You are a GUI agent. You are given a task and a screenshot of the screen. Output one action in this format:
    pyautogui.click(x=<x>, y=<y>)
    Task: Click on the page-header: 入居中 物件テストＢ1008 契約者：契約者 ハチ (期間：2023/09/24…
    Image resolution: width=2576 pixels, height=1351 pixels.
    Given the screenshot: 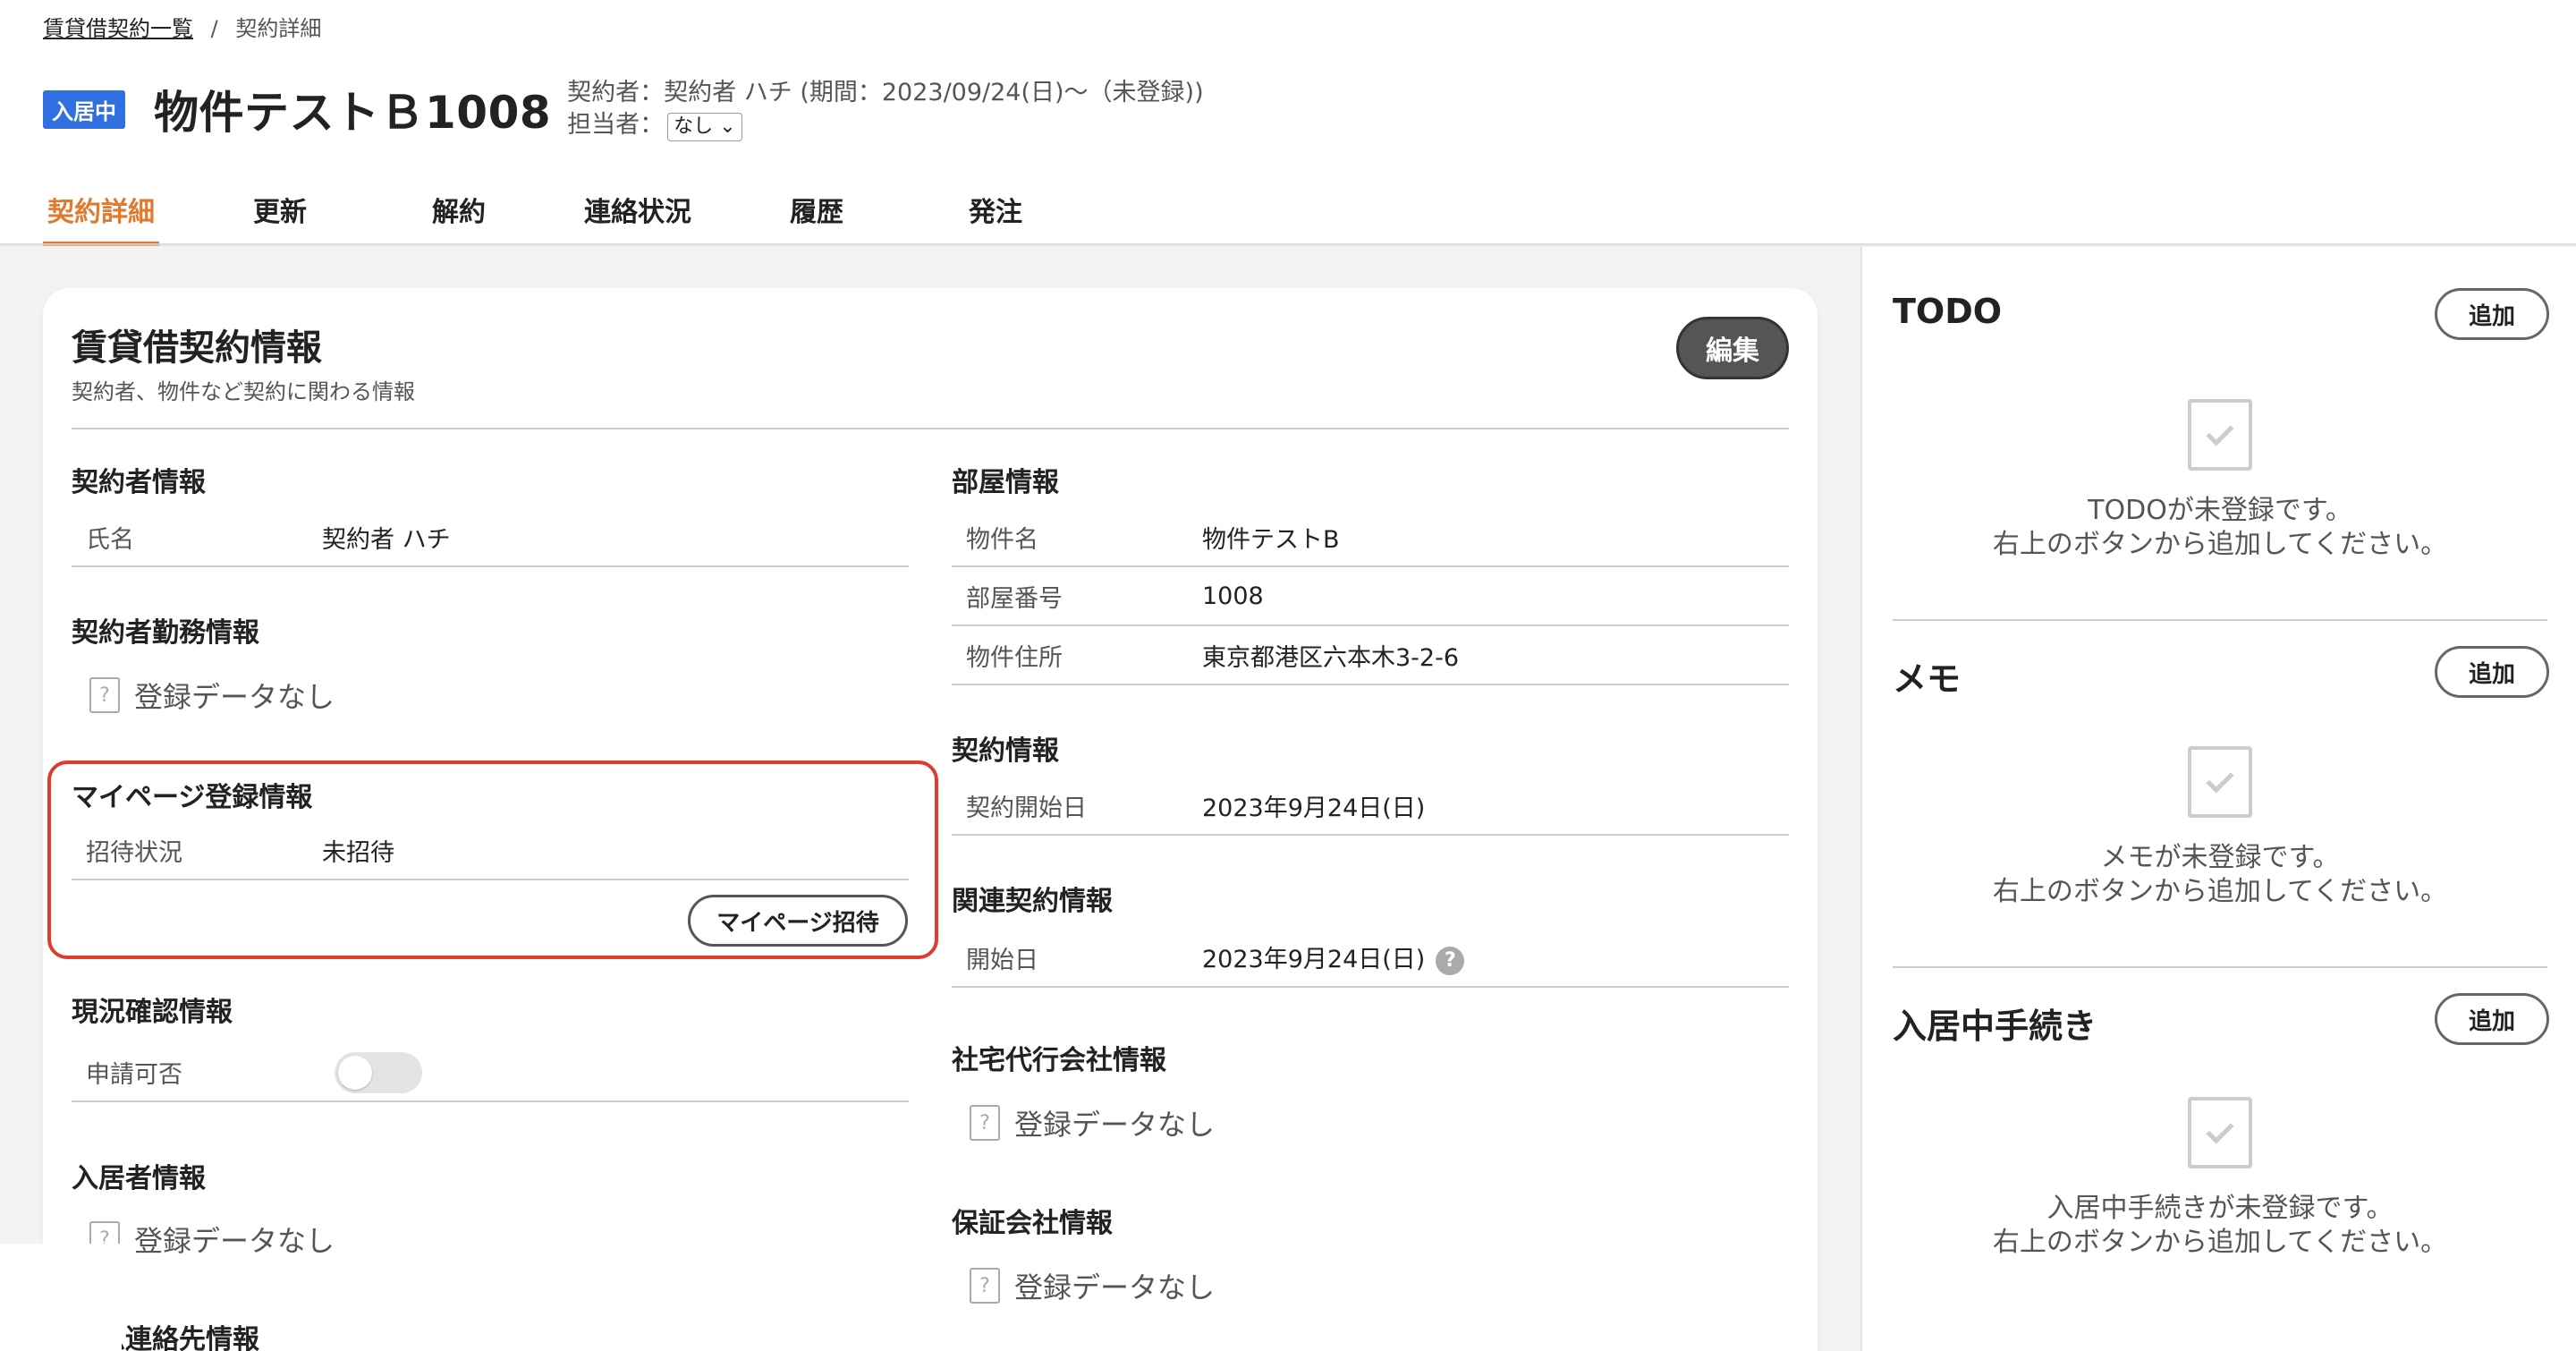 What is the action you would take?
    pyautogui.click(x=623, y=109)
    